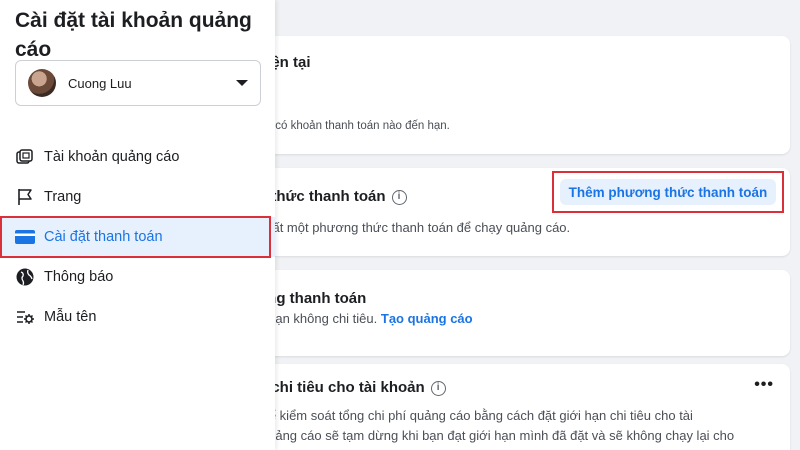  I want to click on sidebar-item-label: Thông báo, so click(79, 277).